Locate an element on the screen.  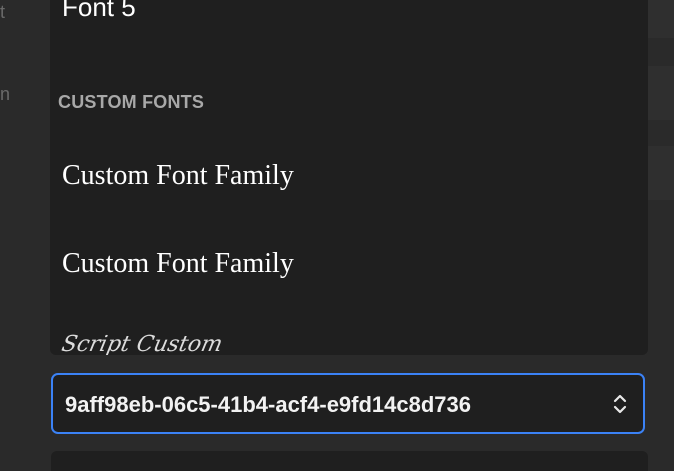
group-label-custom-fonts: CUSTOM FONTS is located at coordinates (131, 102).